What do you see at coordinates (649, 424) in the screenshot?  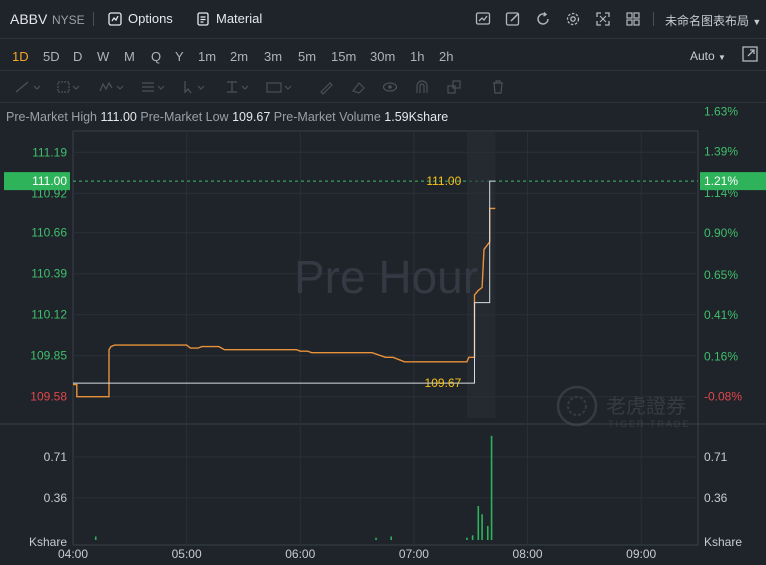 I see `brand-en: TIGER TRADE` at bounding box center [649, 424].